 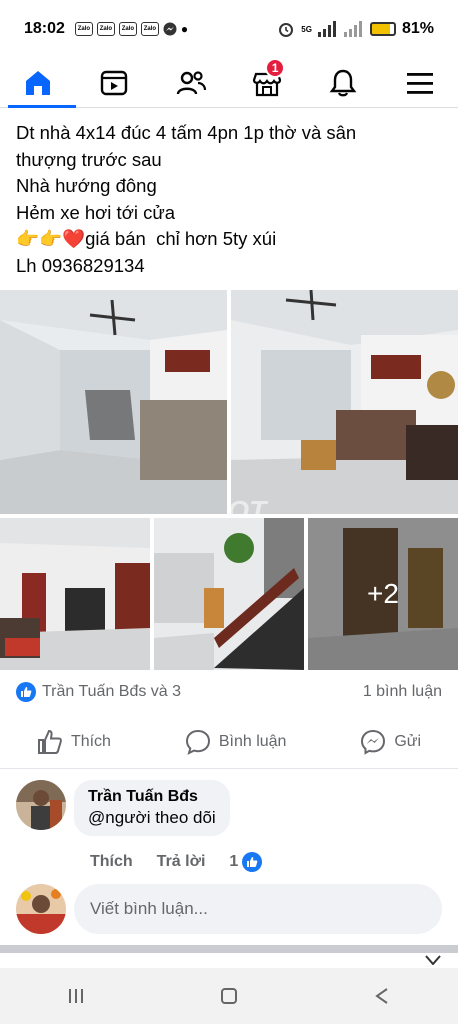 I want to click on messenger-icon, so click(x=170, y=29).